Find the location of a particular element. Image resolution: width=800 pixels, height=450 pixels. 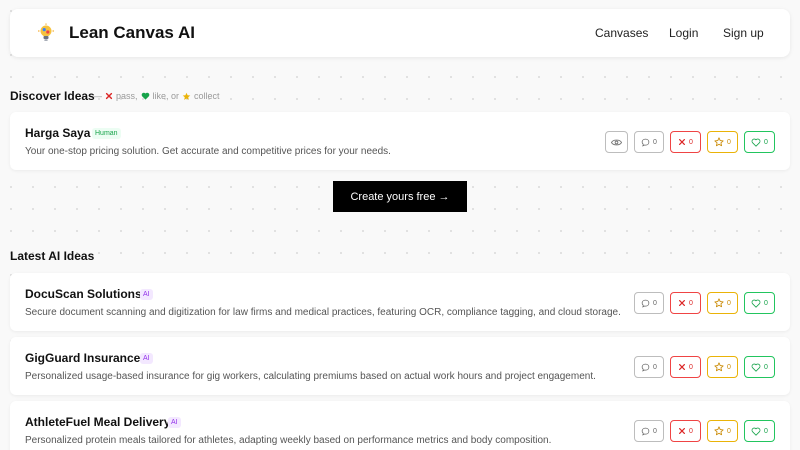

hint-like: like, or is located at coordinates (166, 96).